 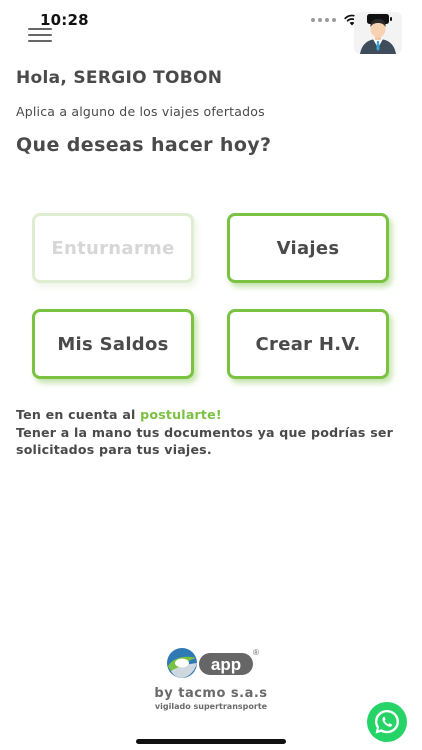 I want to click on footer-tagline: vigilado supertransporte, so click(x=211, y=706).